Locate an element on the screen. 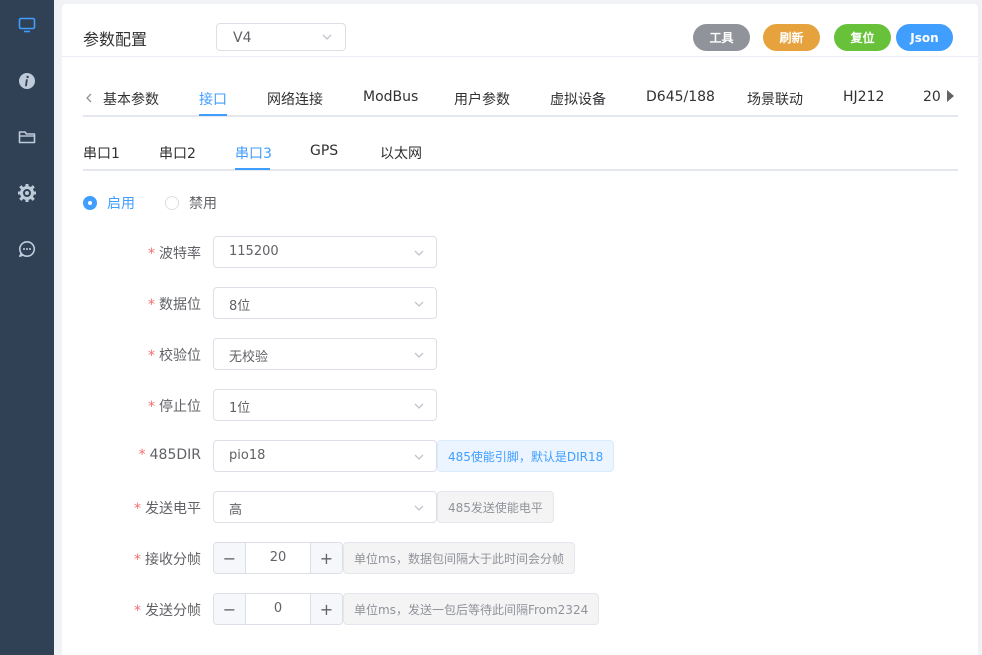 This screenshot has height=655, width=982. radio-unchecked-icon is located at coordinates (172, 203).